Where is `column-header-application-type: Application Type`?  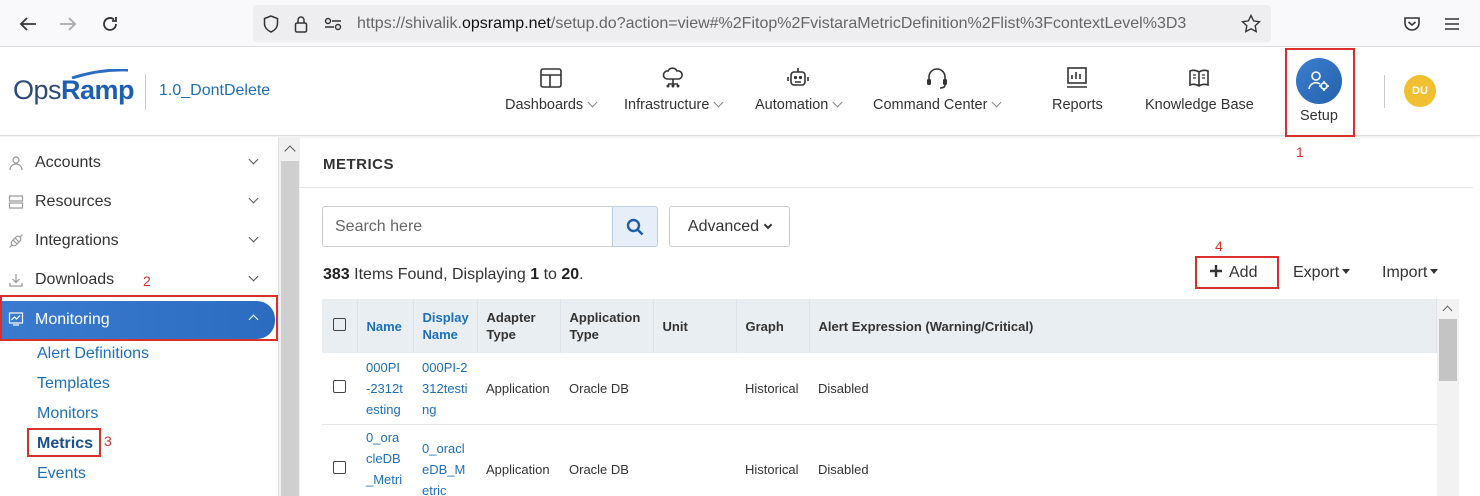
column-header-application-type: Application Type is located at coordinates (607, 326).